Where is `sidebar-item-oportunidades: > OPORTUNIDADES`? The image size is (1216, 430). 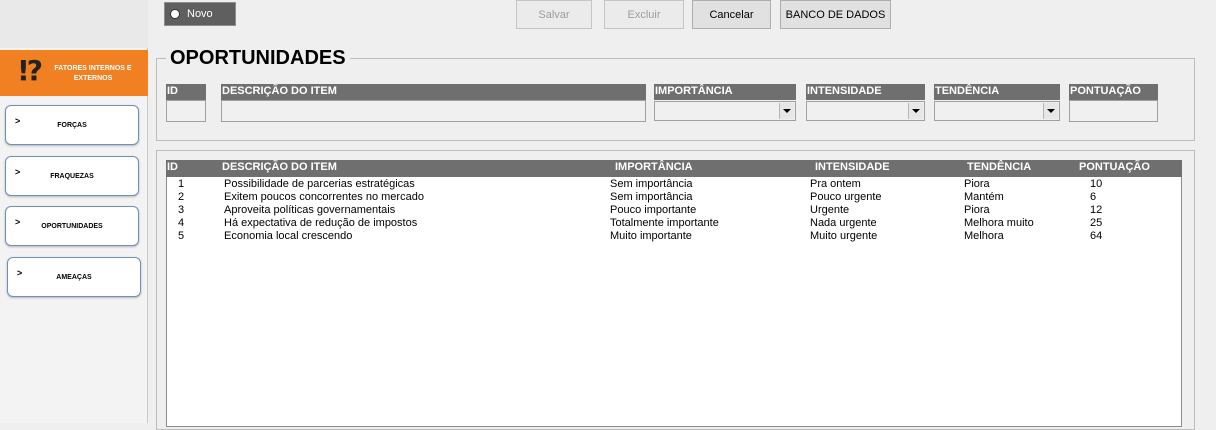 sidebar-item-oportunidades: > OPORTUNIDADES is located at coordinates (72, 226).